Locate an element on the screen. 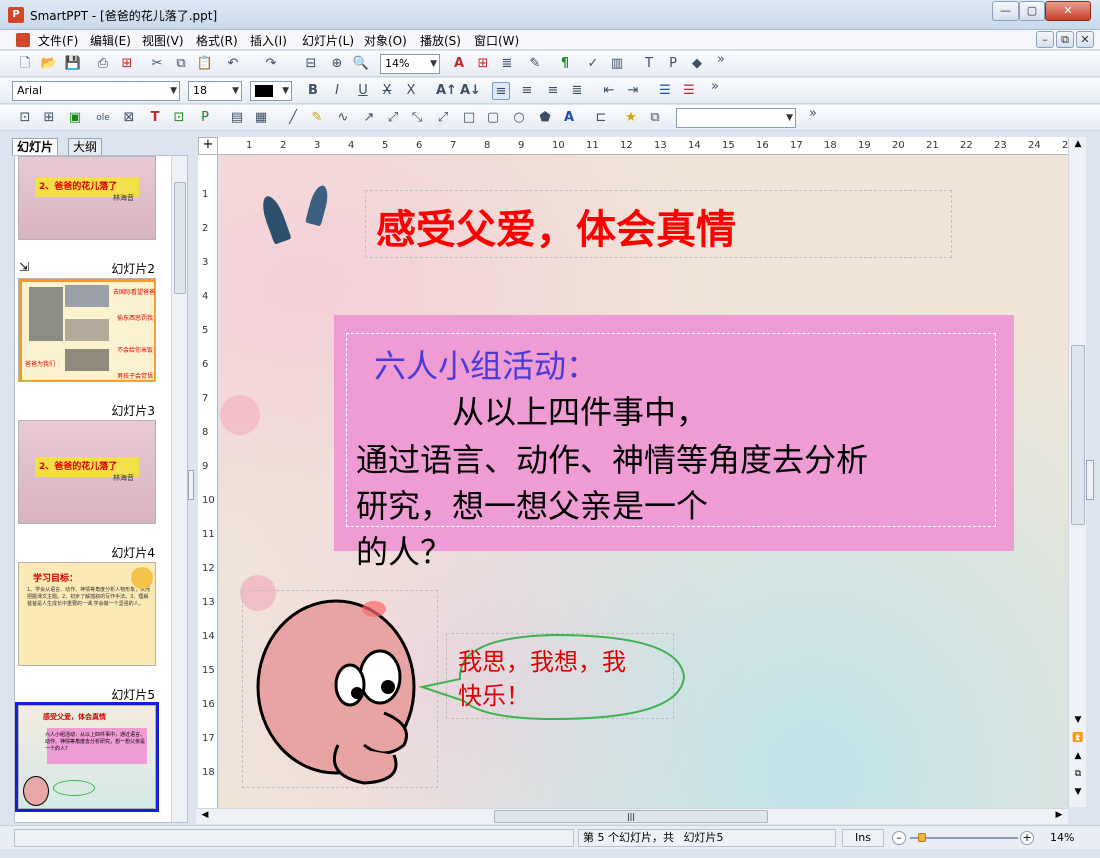  splitter-grip is located at coordinates (191, 485).